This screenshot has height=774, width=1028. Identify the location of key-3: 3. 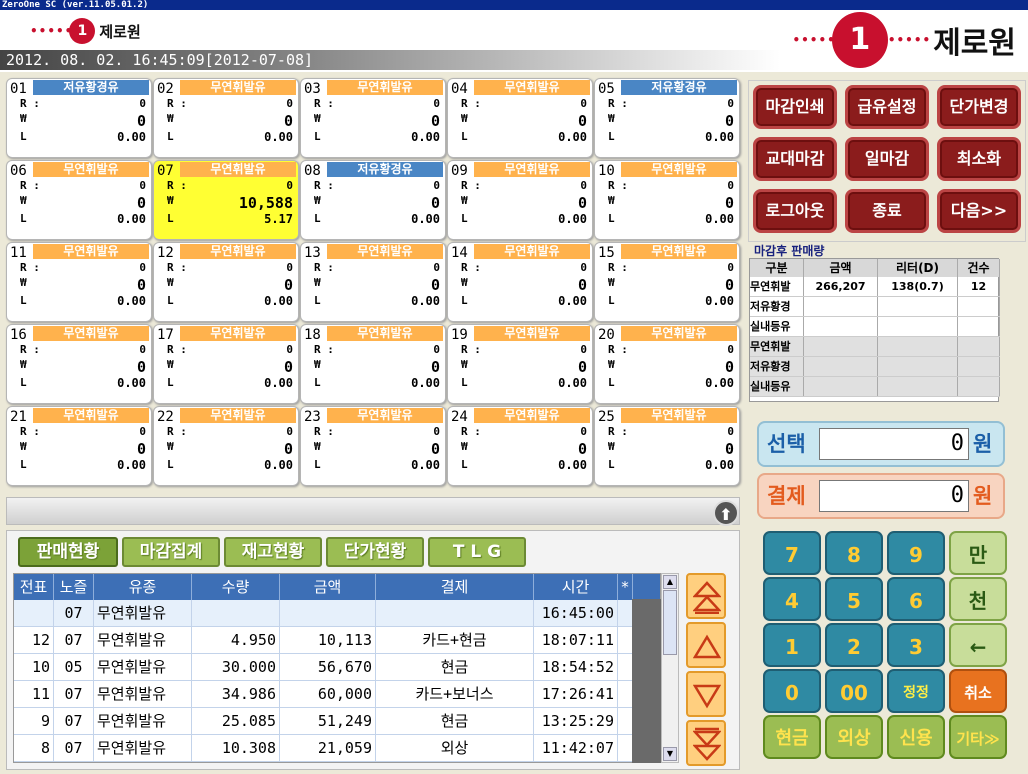
(916, 645).